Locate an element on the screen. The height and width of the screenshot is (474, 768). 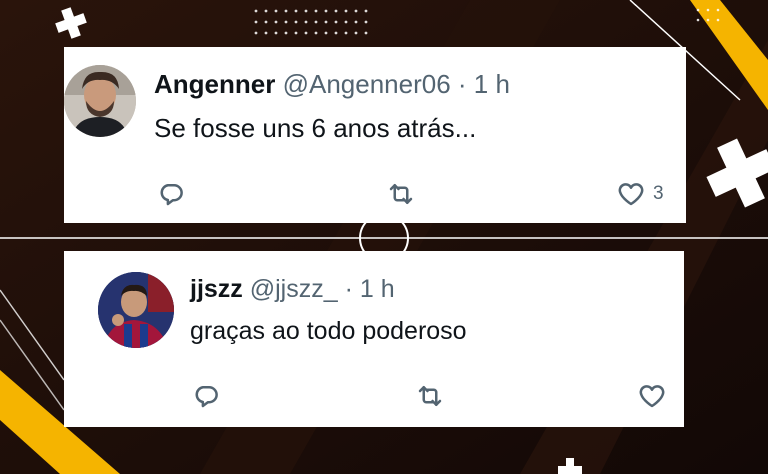
display-name: Angenner is located at coordinates (214, 84).